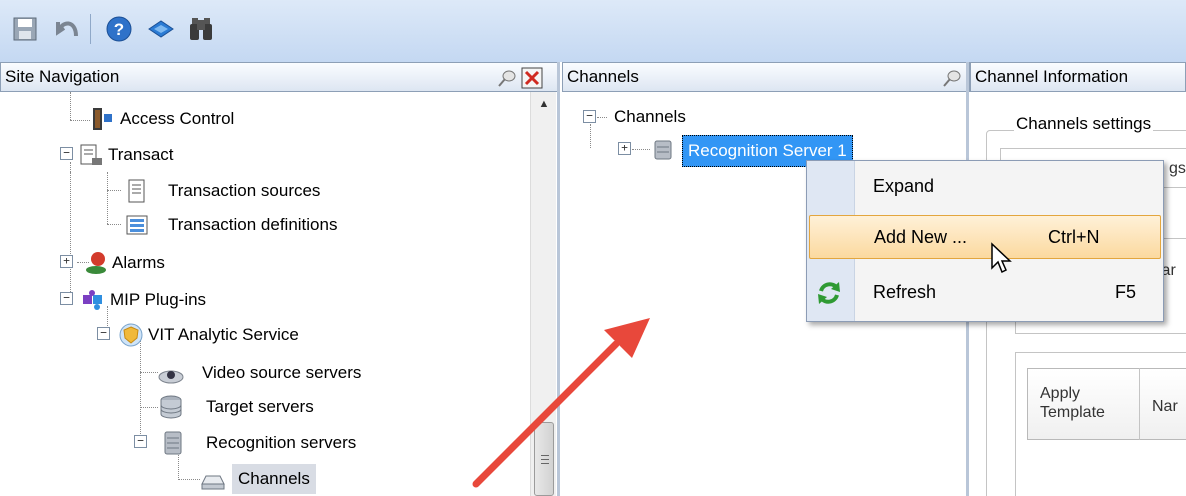 The width and height of the screenshot is (1186, 496). I want to click on scroll-up-arrow-icon: ▲, so click(544, 104).